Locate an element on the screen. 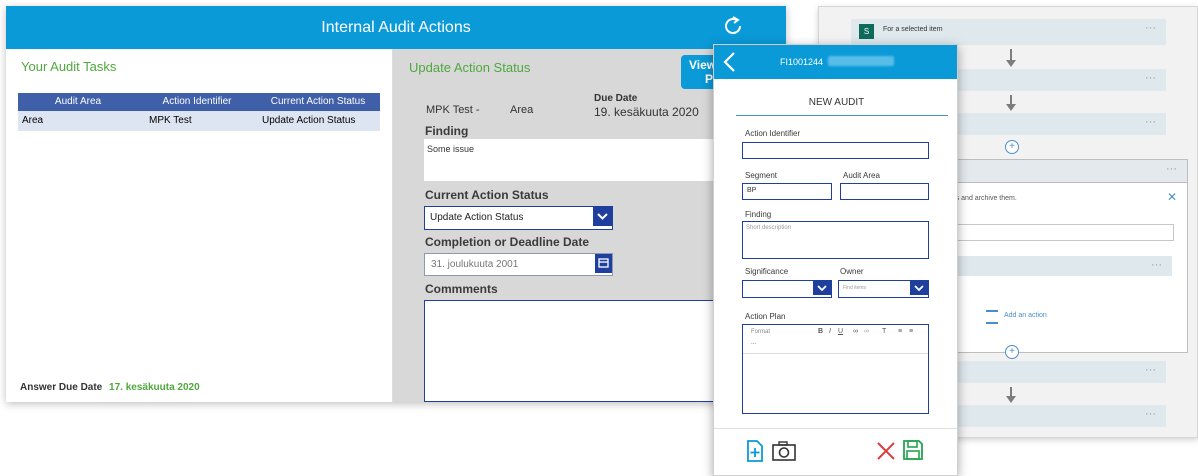 The image size is (1198, 476). completion-date-label: Completion or Deadline Date is located at coordinates (507, 242).